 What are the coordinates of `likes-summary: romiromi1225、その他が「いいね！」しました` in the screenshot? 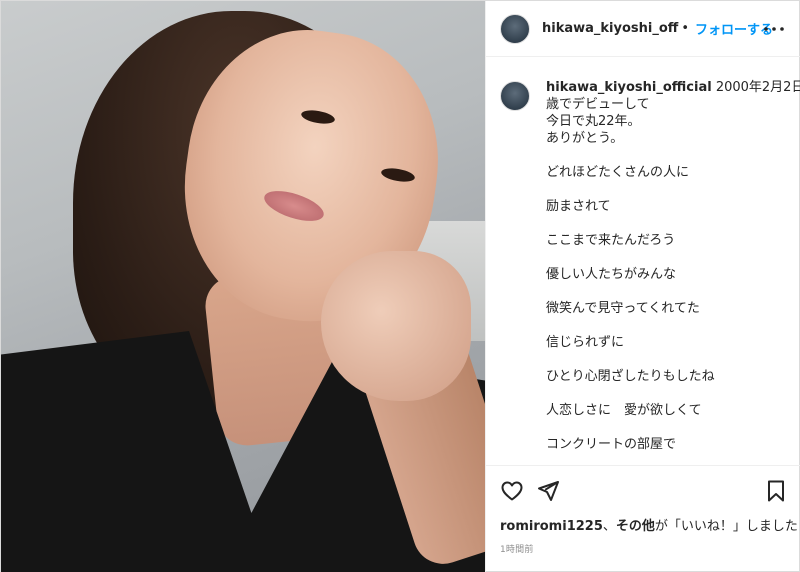 It's located at (649, 524).